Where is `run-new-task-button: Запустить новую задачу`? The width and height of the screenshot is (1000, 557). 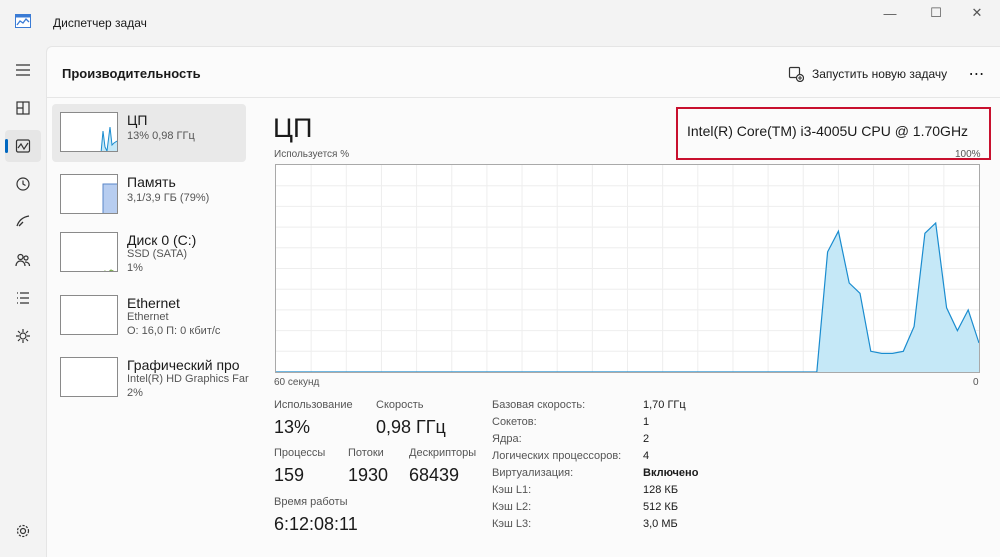
run-new-task-button: Запустить новую задачу is located at coordinates (867, 74).